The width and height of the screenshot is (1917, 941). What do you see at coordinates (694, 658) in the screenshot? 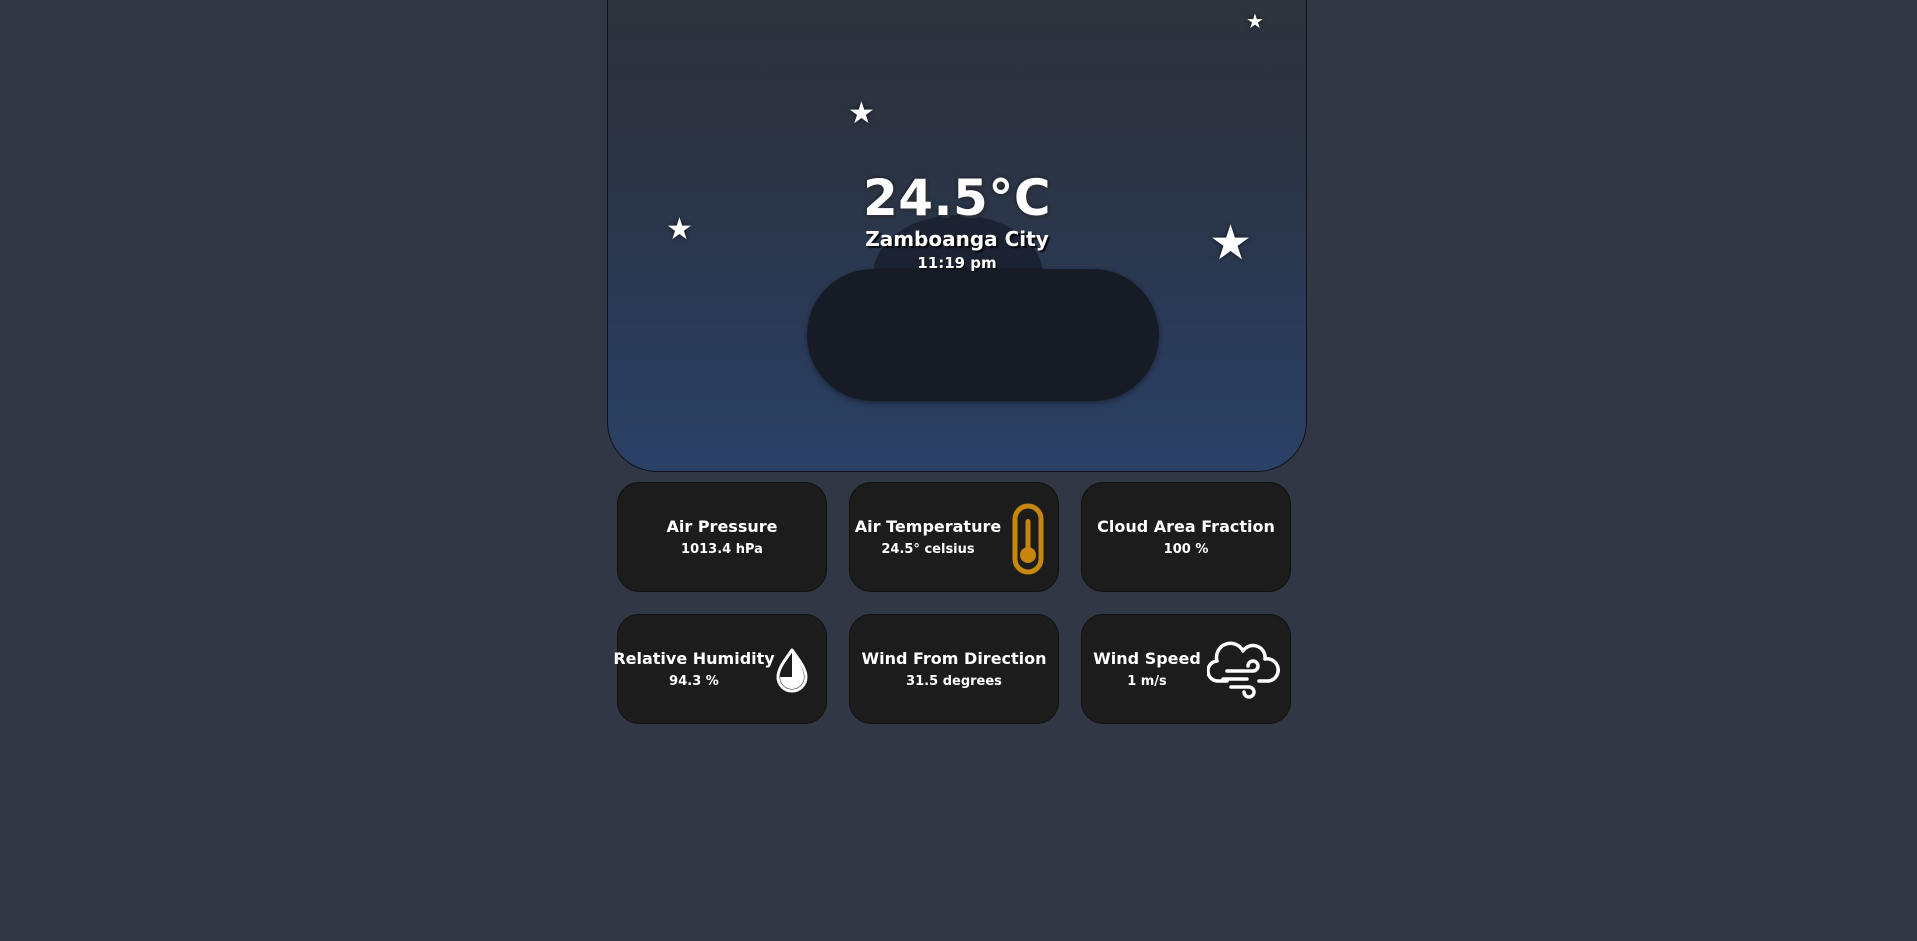
I see `card-title: Relative Humidity` at bounding box center [694, 658].